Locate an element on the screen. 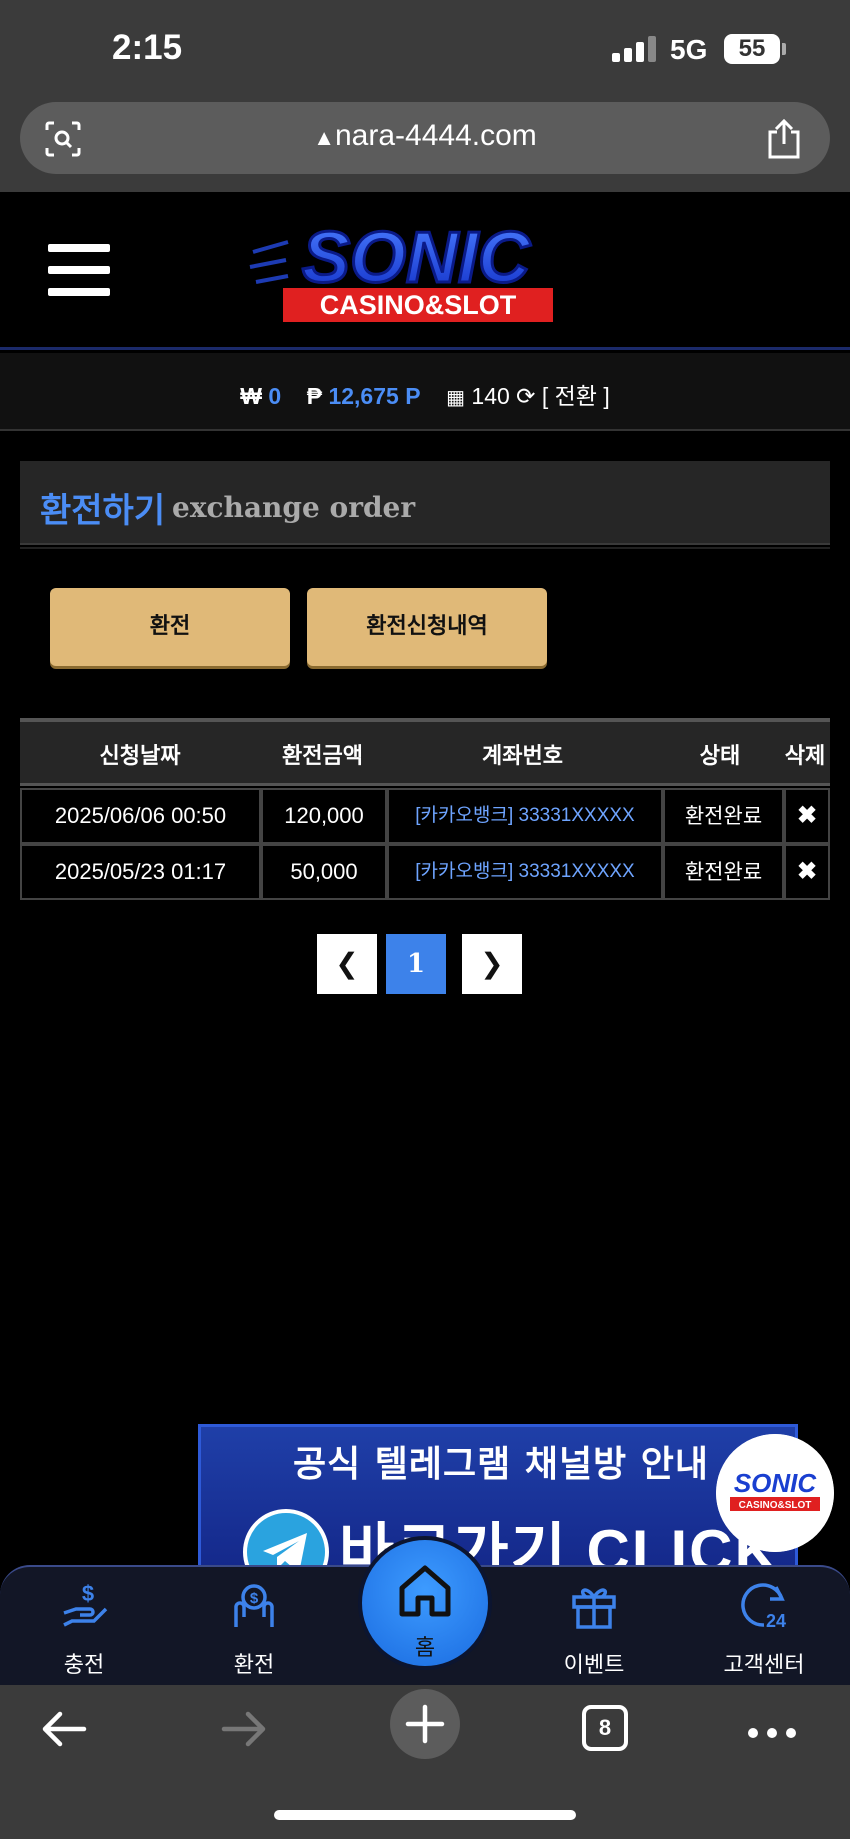 The image size is (850, 1839). gift-icon is located at coordinates (594, 1608).